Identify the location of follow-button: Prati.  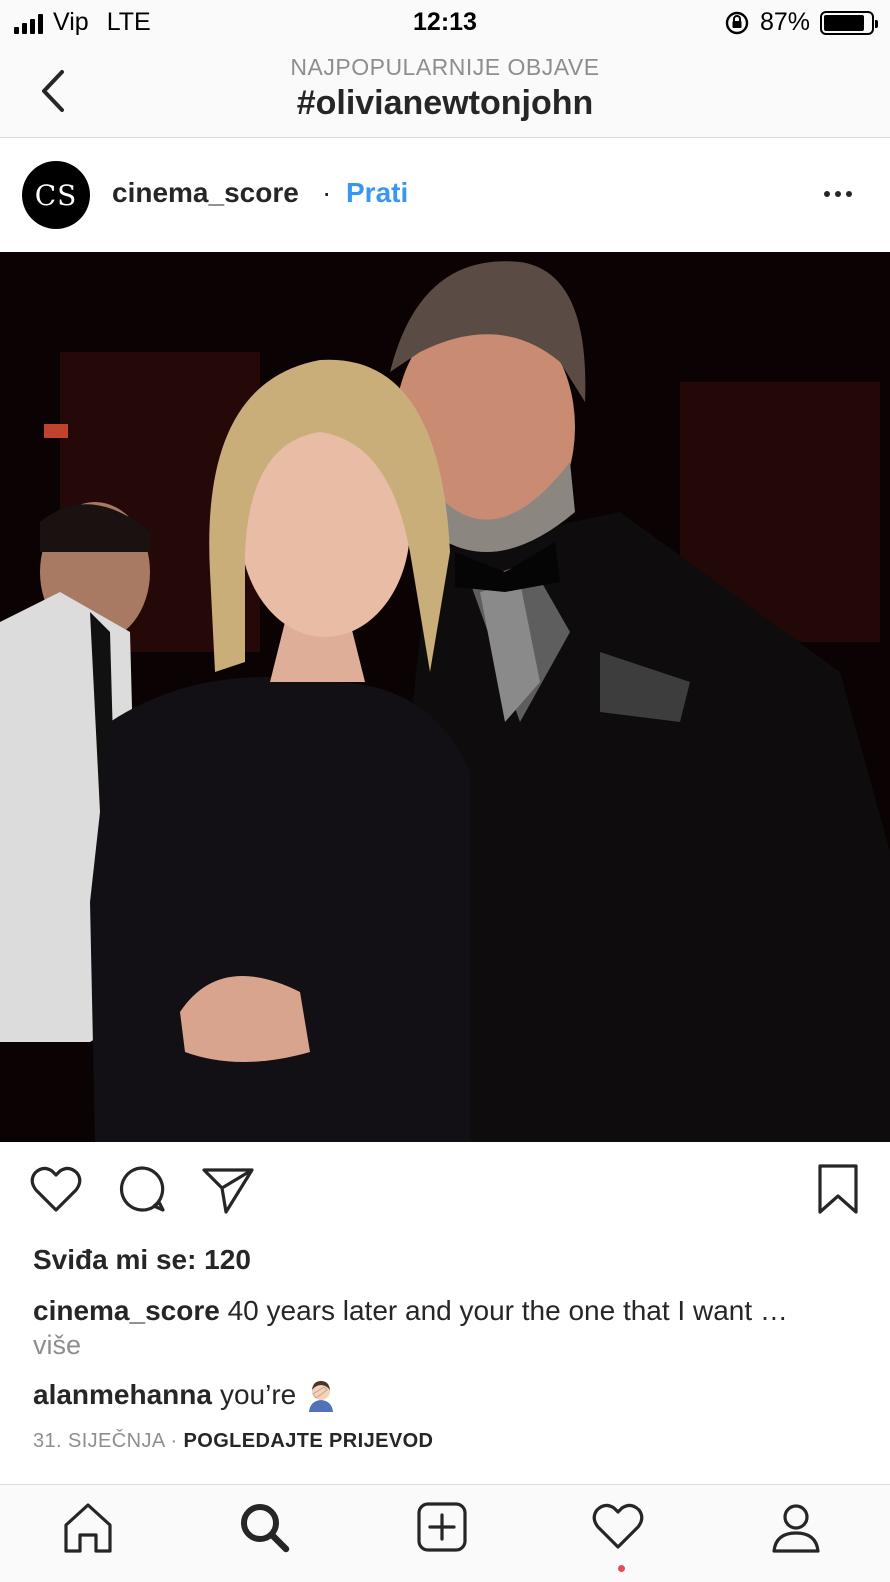
(377, 193).